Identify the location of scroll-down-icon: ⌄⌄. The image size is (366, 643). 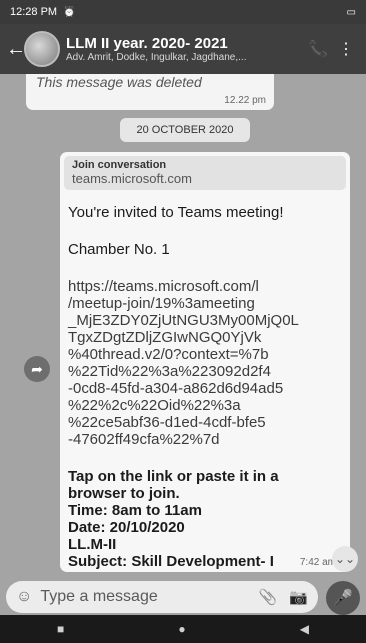
(345, 559).